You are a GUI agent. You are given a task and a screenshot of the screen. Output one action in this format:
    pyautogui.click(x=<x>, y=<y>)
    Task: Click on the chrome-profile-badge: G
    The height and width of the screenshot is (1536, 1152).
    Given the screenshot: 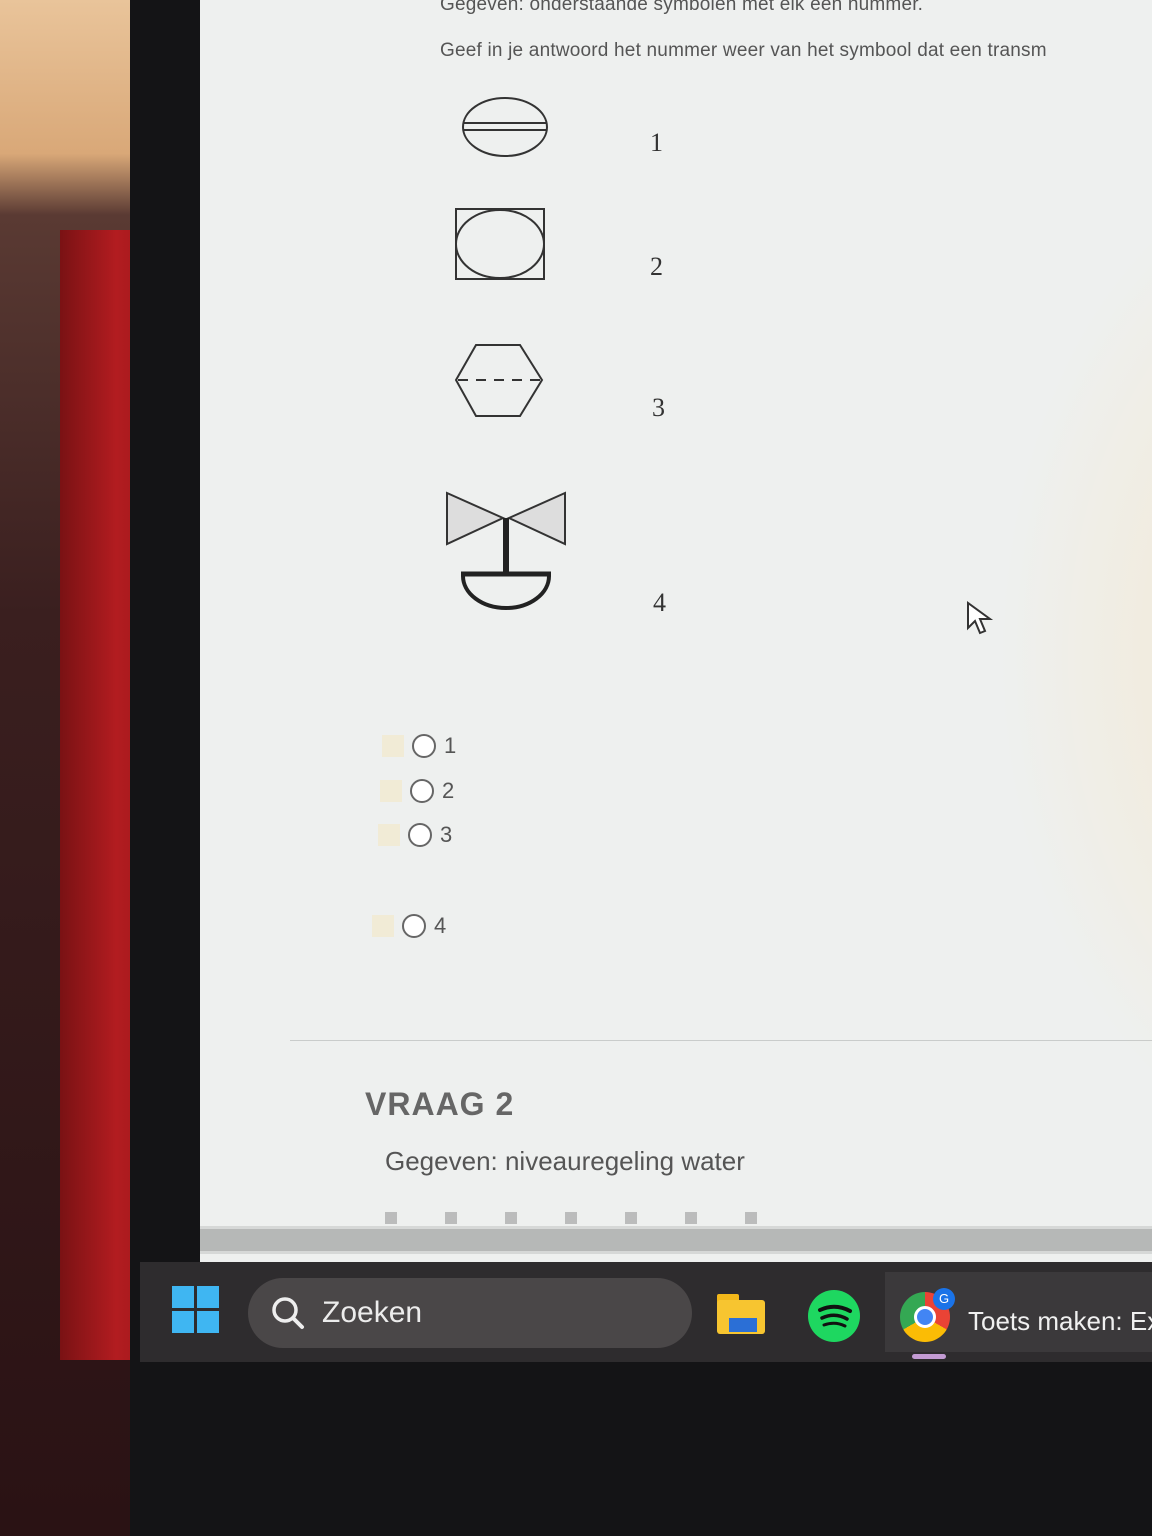 What is the action you would take?
    pyautogui.click(x=944, y=1299)
    